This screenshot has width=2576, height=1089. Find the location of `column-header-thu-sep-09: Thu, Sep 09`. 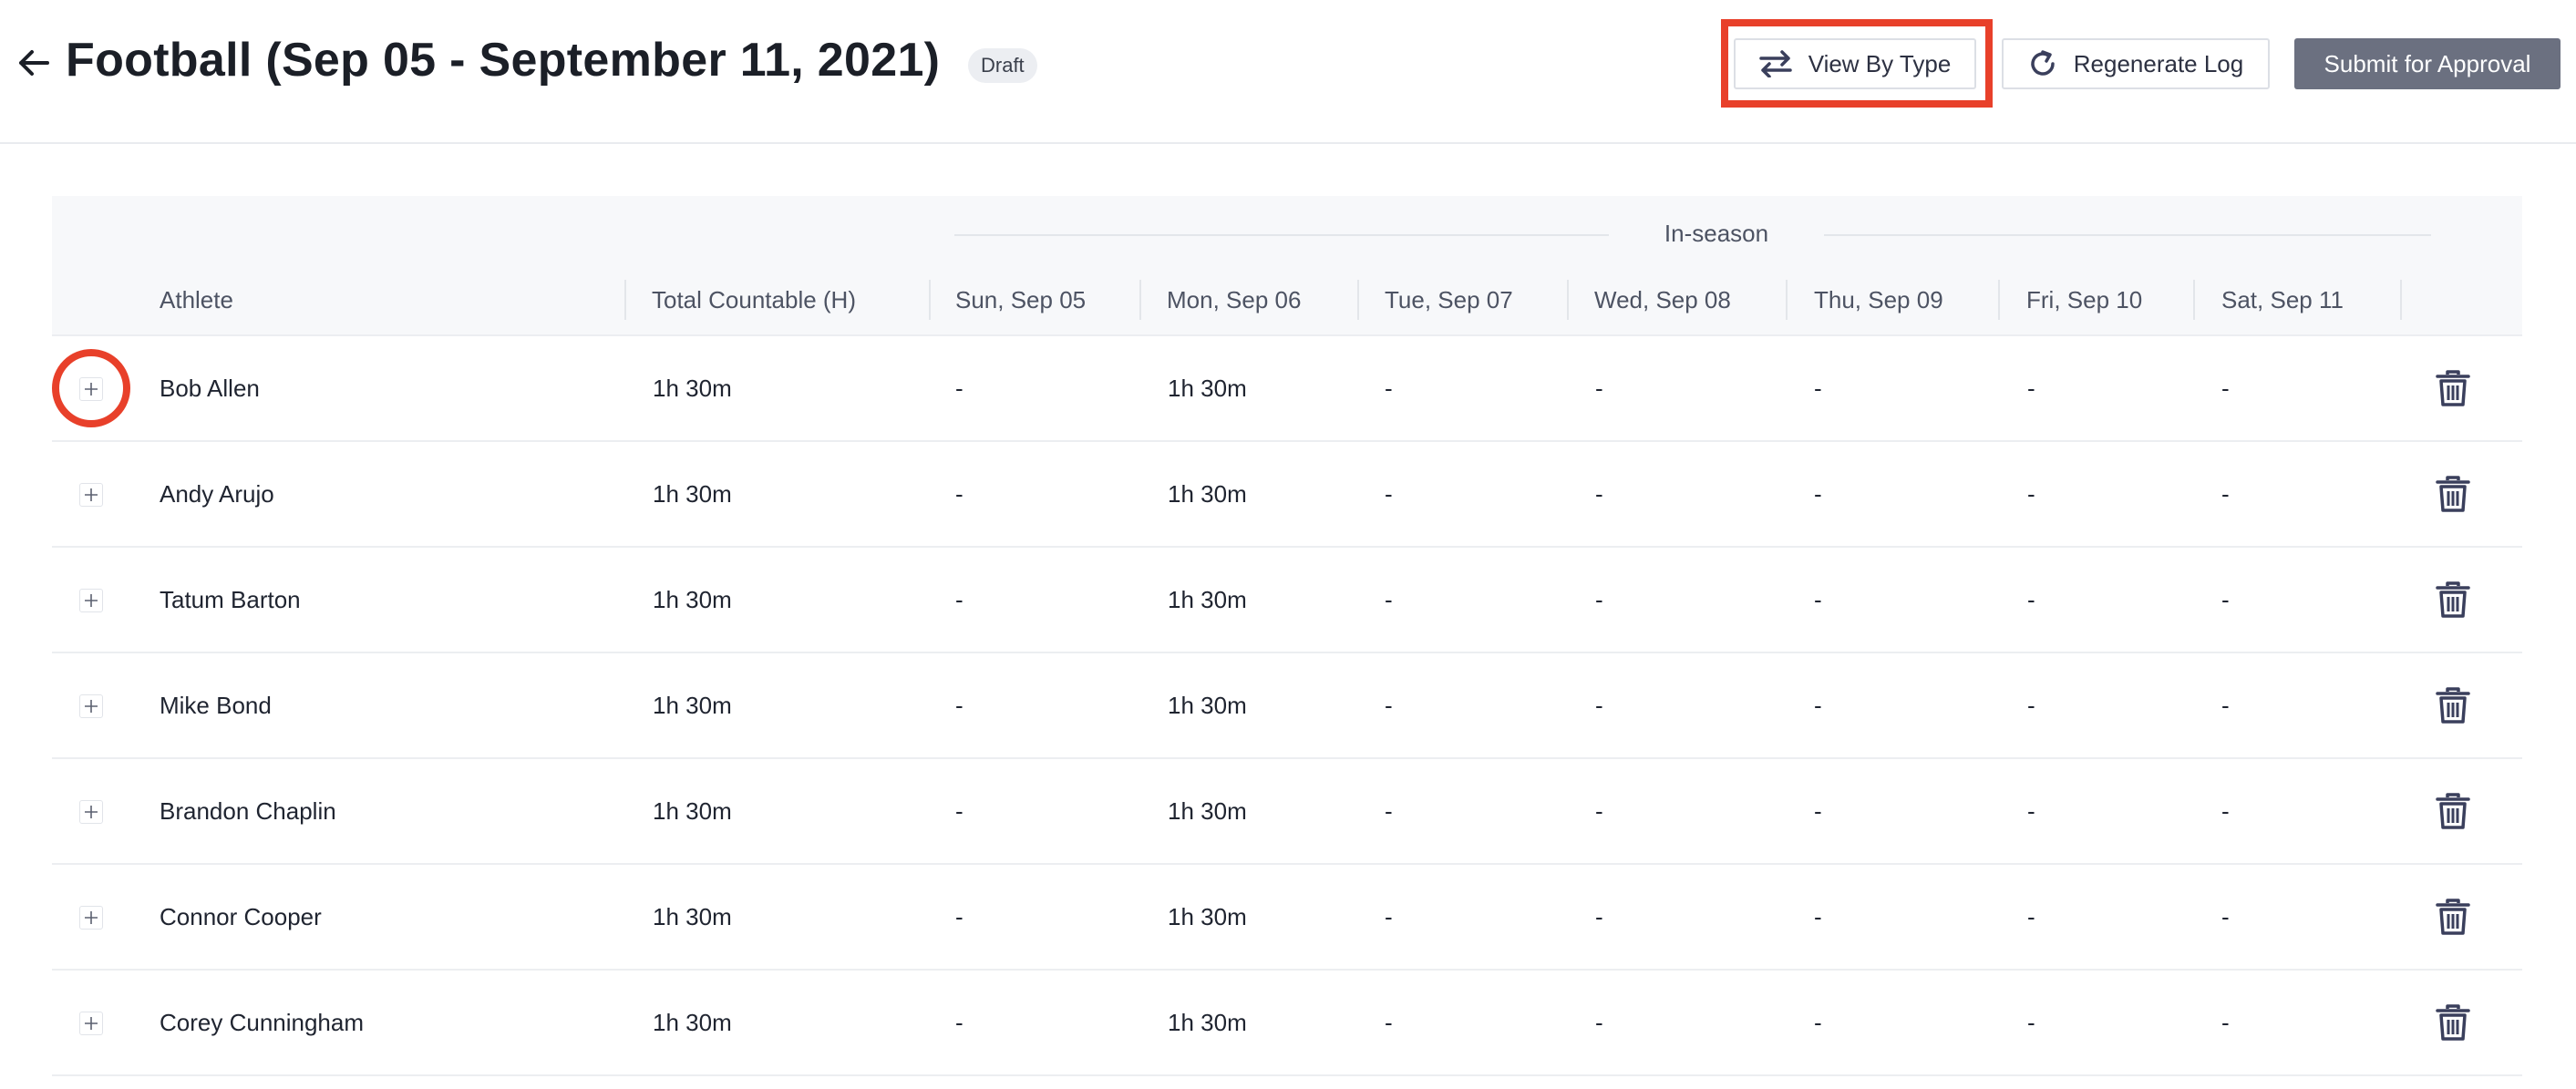

column-header-thu-sep-09: Thu, Sep 09 is located at coordinates (1878, 300).